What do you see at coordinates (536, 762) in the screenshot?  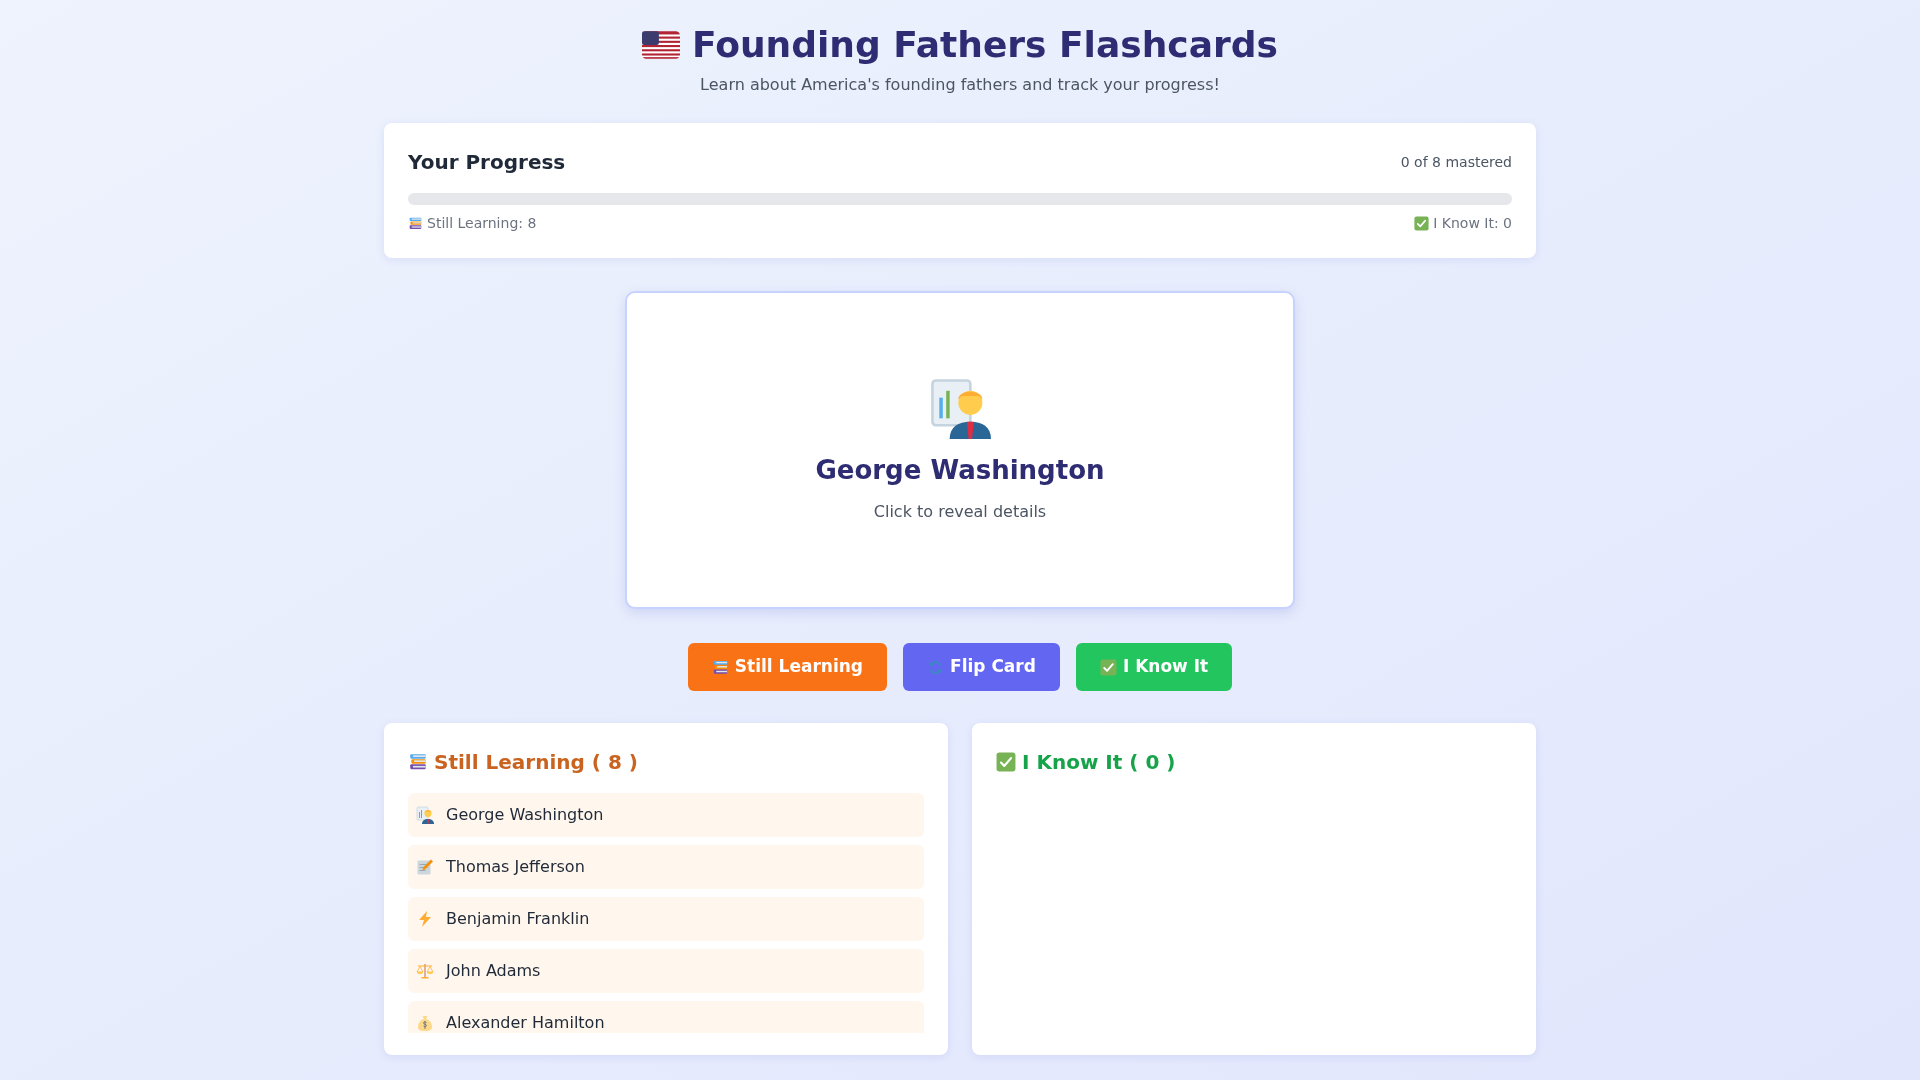 I see `still-learning-heading: Still Learning ( 8 )` at bounding box center [536, 762].